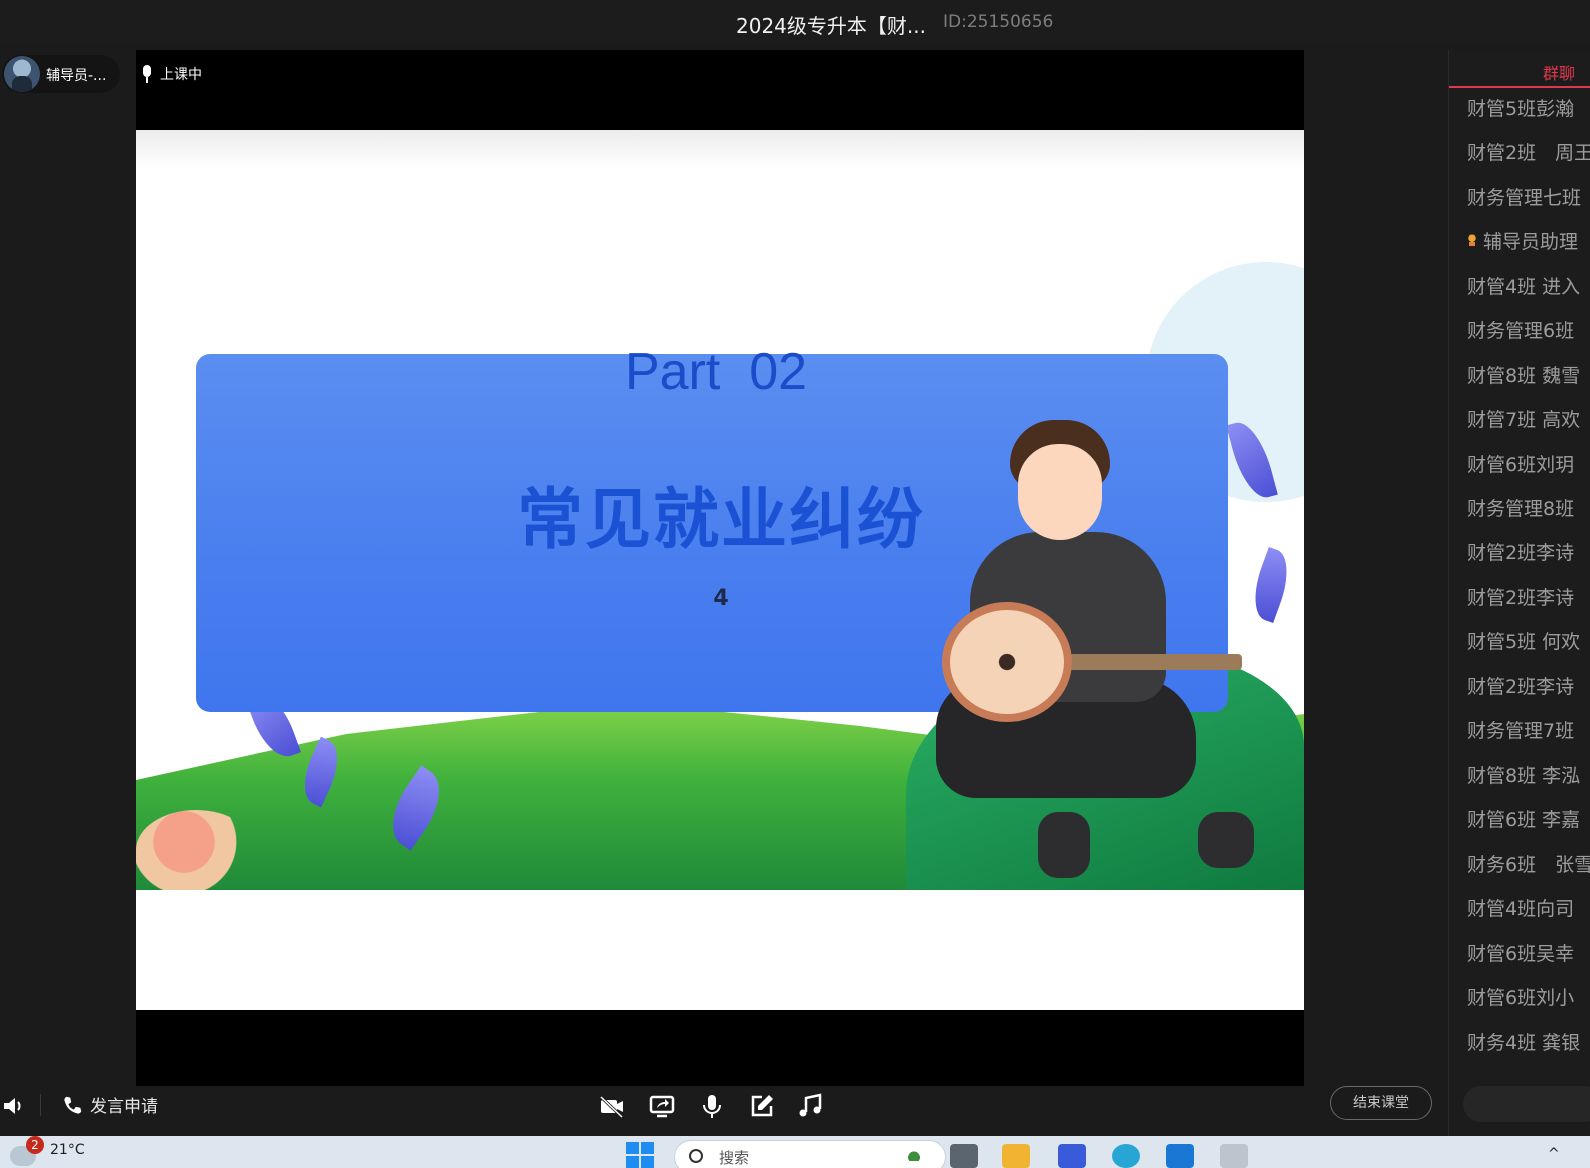 The height and width of the screenshot is (1168, 1590). I want to click on title-bar: 2024级专升本【财... ID:25150656, so click(795, 23).